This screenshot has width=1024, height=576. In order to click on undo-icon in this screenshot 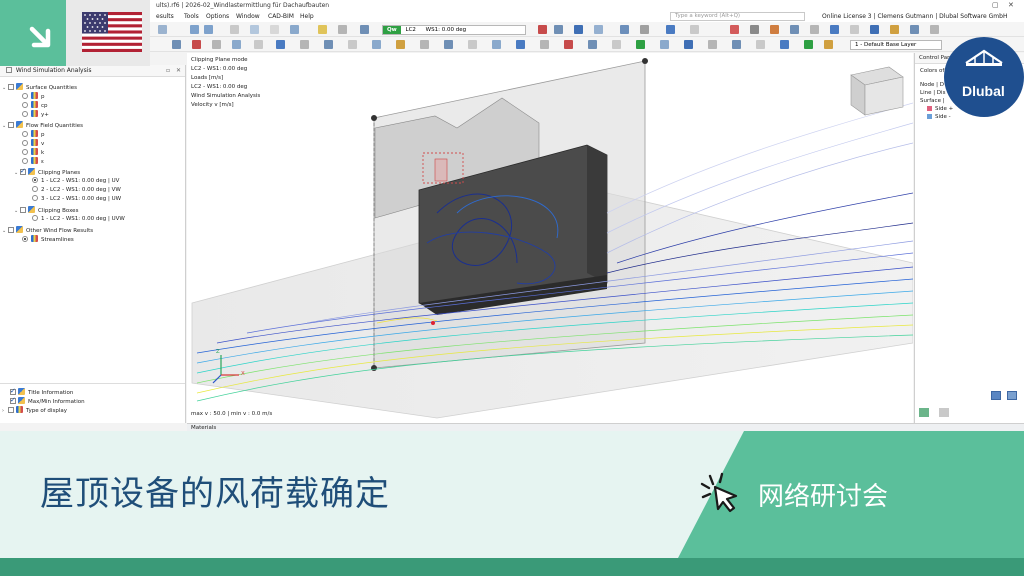, I will do `click(162, 29)`.